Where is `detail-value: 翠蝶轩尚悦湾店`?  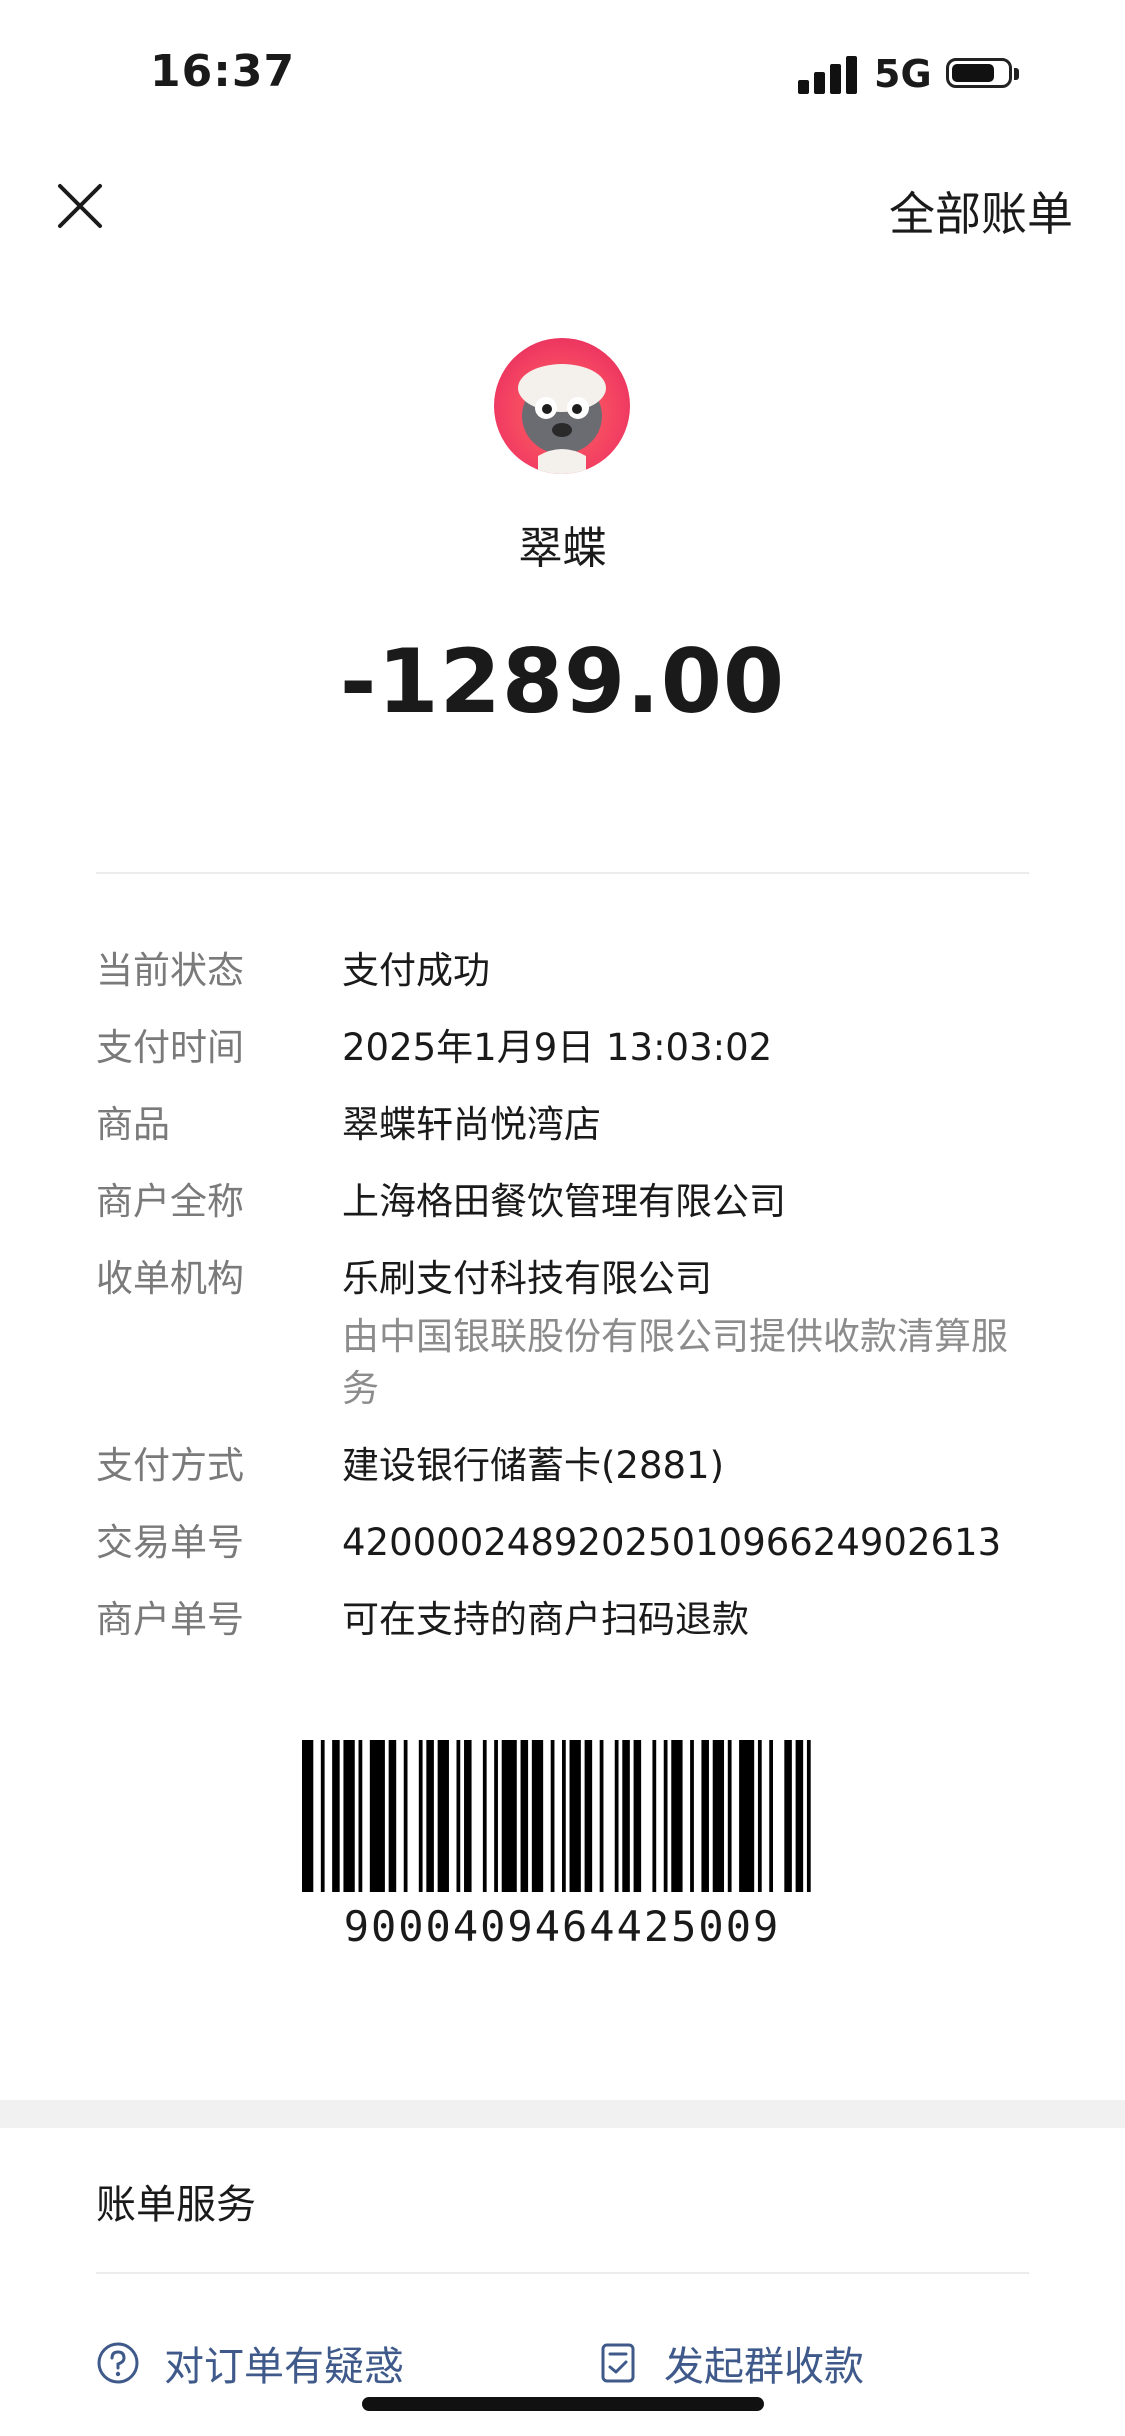 detail-value: 翠蝶轩尚悦湾店 is located at coordinates (471, 1124).